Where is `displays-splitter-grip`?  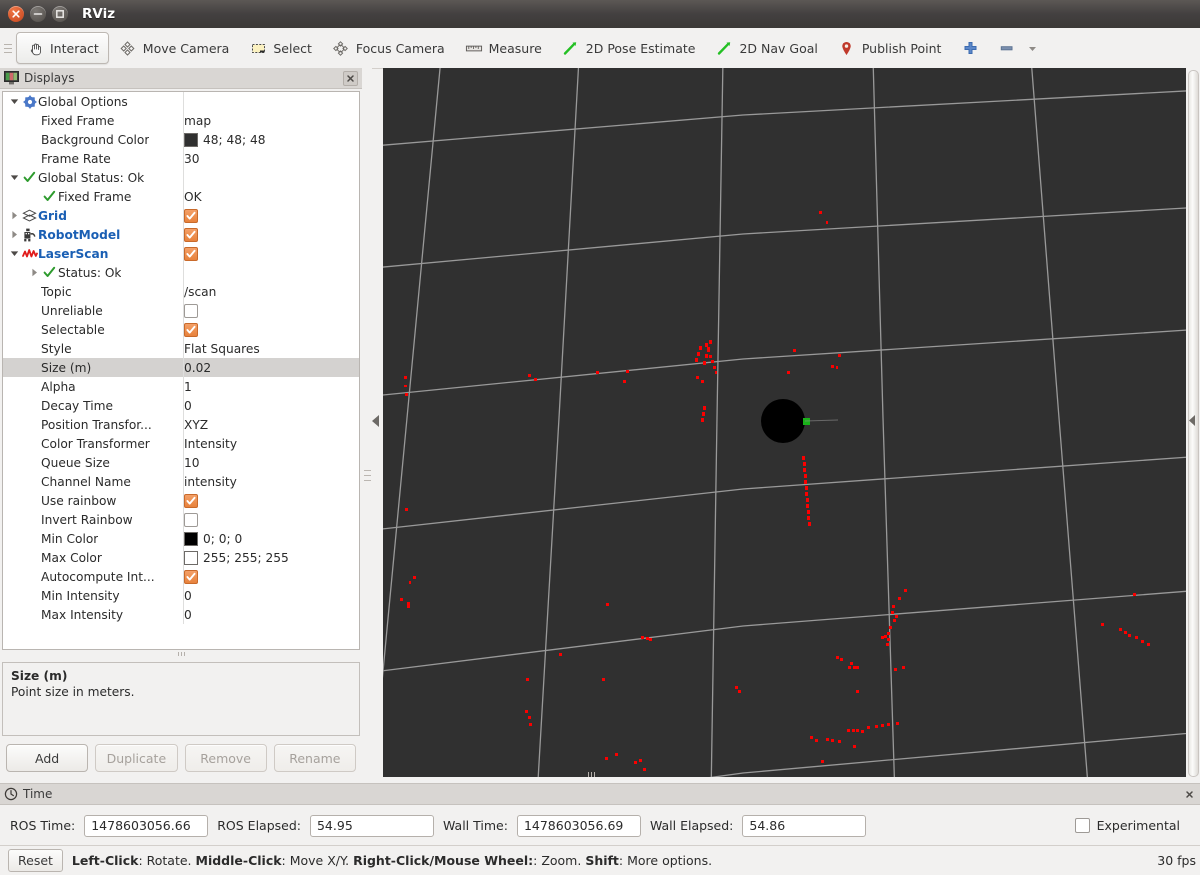 displays-splitter-grip is located at coordinates (181, 654).